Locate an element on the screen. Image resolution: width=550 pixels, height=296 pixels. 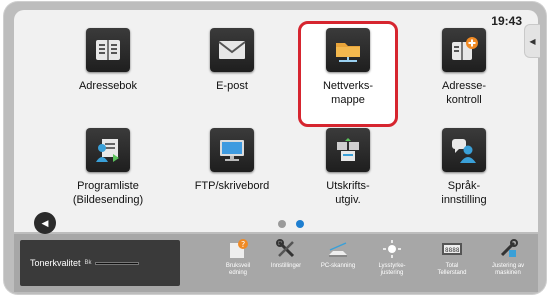
tile-ftp-desktop: FTP/skrivebord is located at coordinates (232, 168).